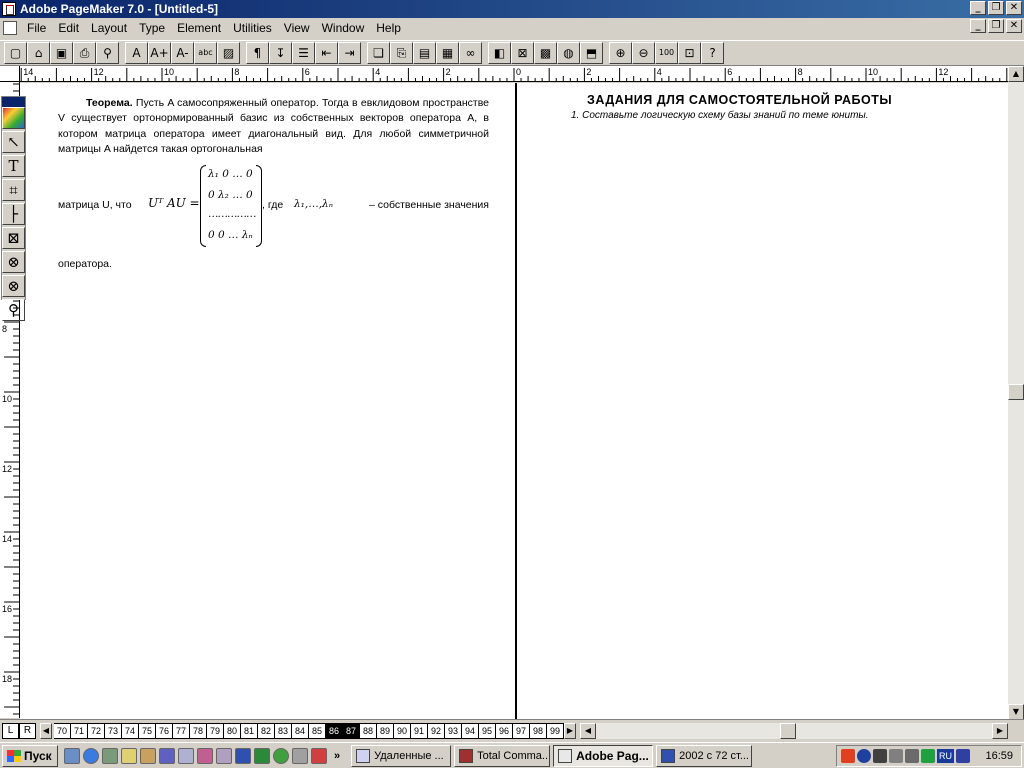 The width and height of the screenshot is (1024, 768). Describe the element at coordinates (447, 53) in the screenshot. I see `place-button: ▦` at that location.